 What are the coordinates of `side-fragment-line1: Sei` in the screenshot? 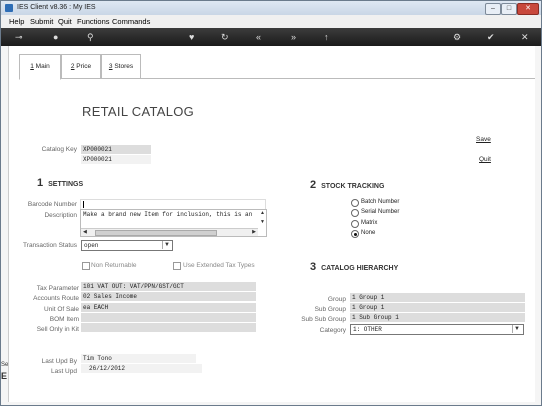 It's located at (5, 365).